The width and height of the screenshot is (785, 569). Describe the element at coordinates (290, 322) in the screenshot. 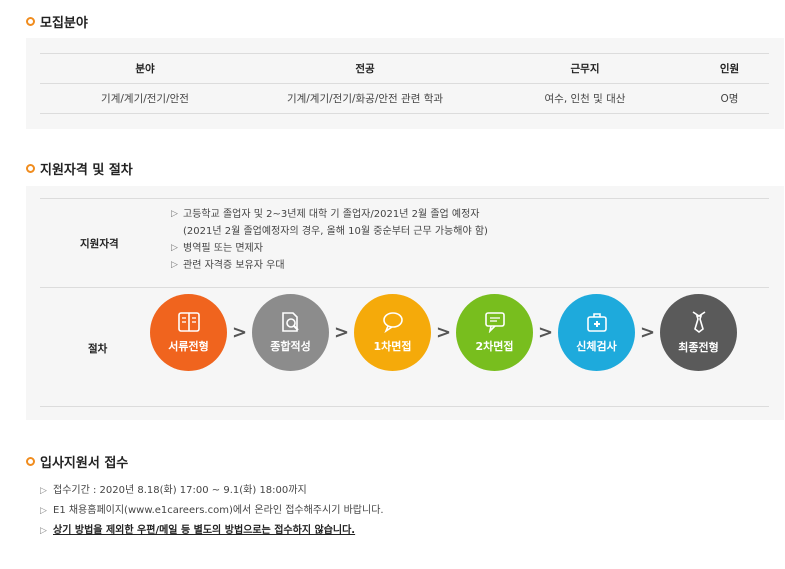

I see `document-search-icon` at that location.